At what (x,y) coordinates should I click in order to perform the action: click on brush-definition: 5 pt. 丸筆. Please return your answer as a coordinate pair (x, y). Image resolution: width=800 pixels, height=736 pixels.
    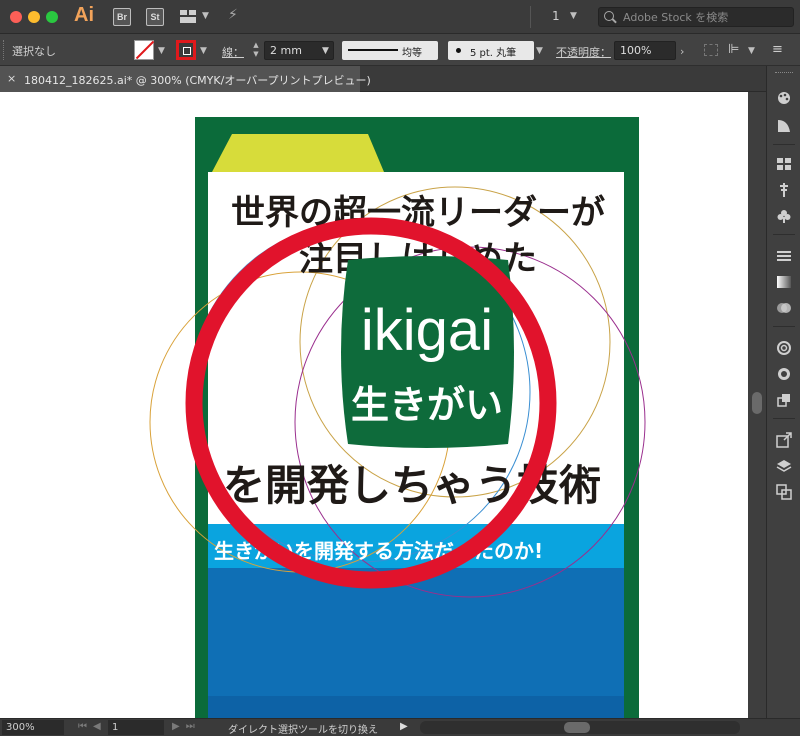
    Looking at the image, I should click on (491, 50).